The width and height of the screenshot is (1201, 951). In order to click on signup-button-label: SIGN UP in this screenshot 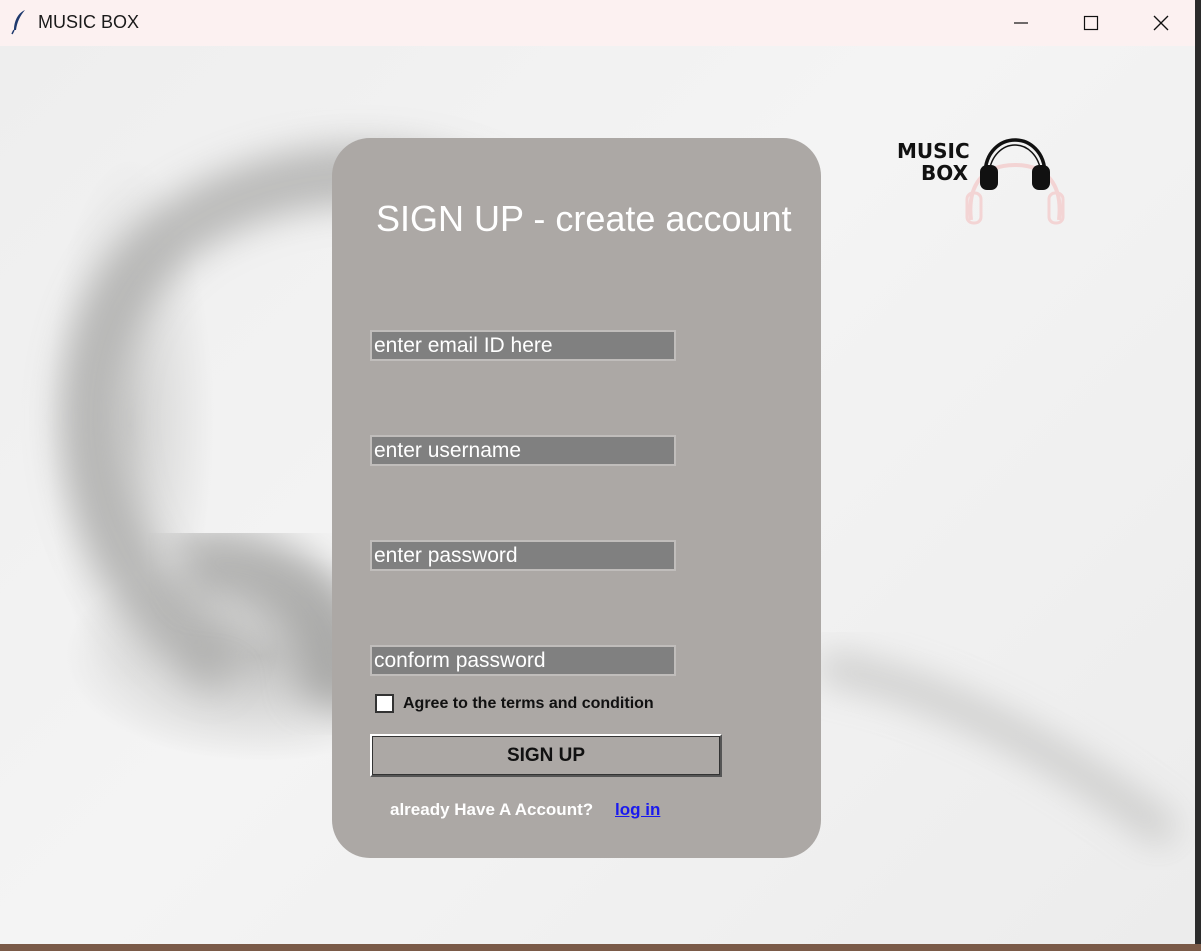, I will do `click(546, 755)`.